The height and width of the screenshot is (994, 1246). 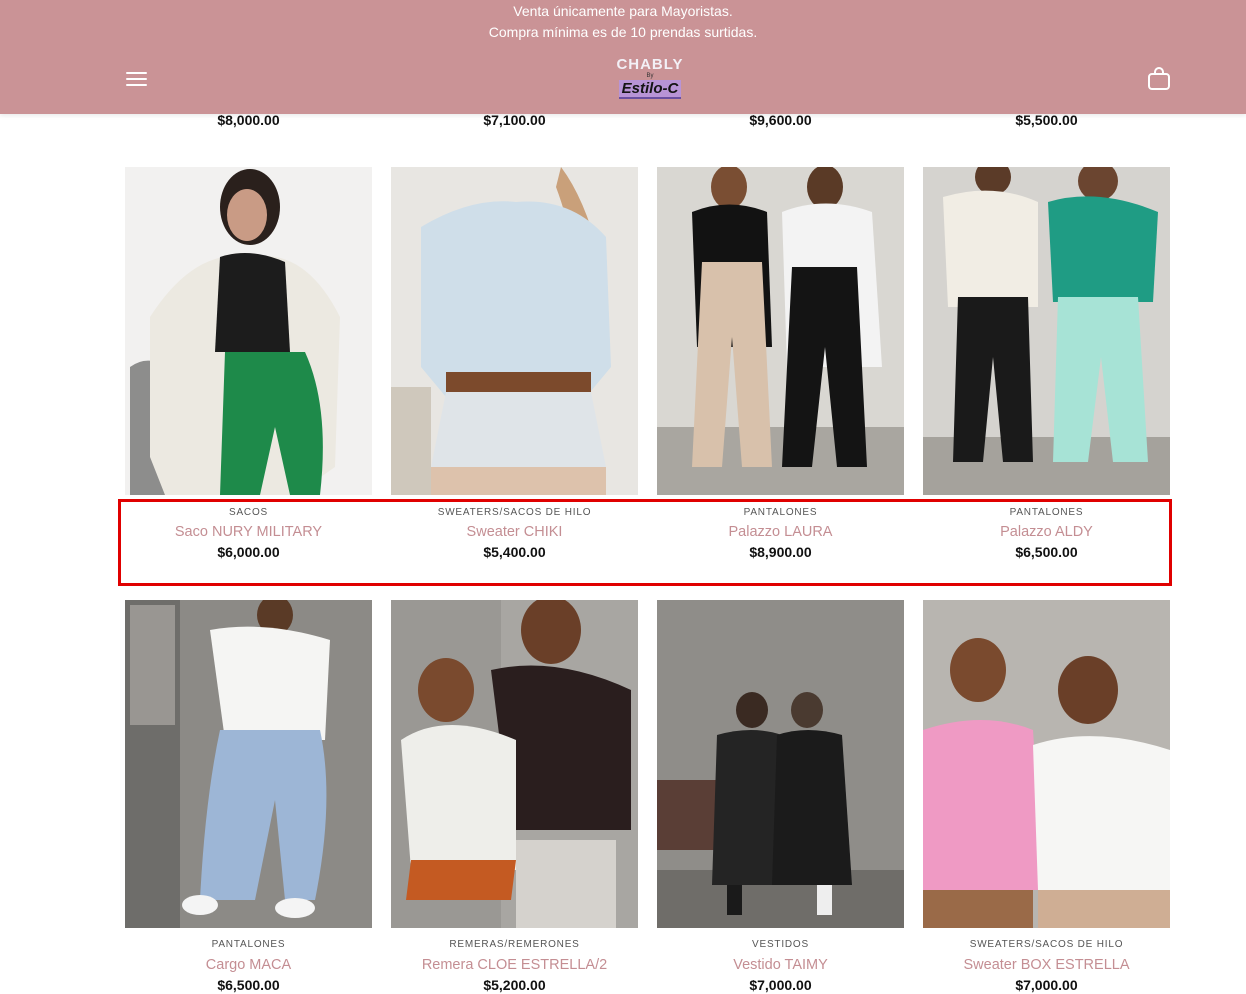 What do you see at coordinates (1046, 965) in the screenshot?
I see `product-name-link: Sweater BOX ESTRELLA` at bounding box center [1046, 965].